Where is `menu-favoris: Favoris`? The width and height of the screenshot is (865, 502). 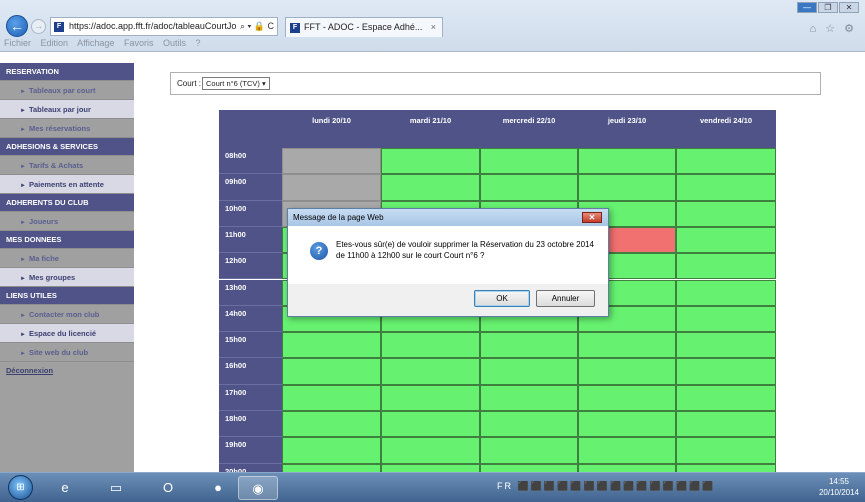 menu-favoris: Favoris is located at coordinates (139, 43).